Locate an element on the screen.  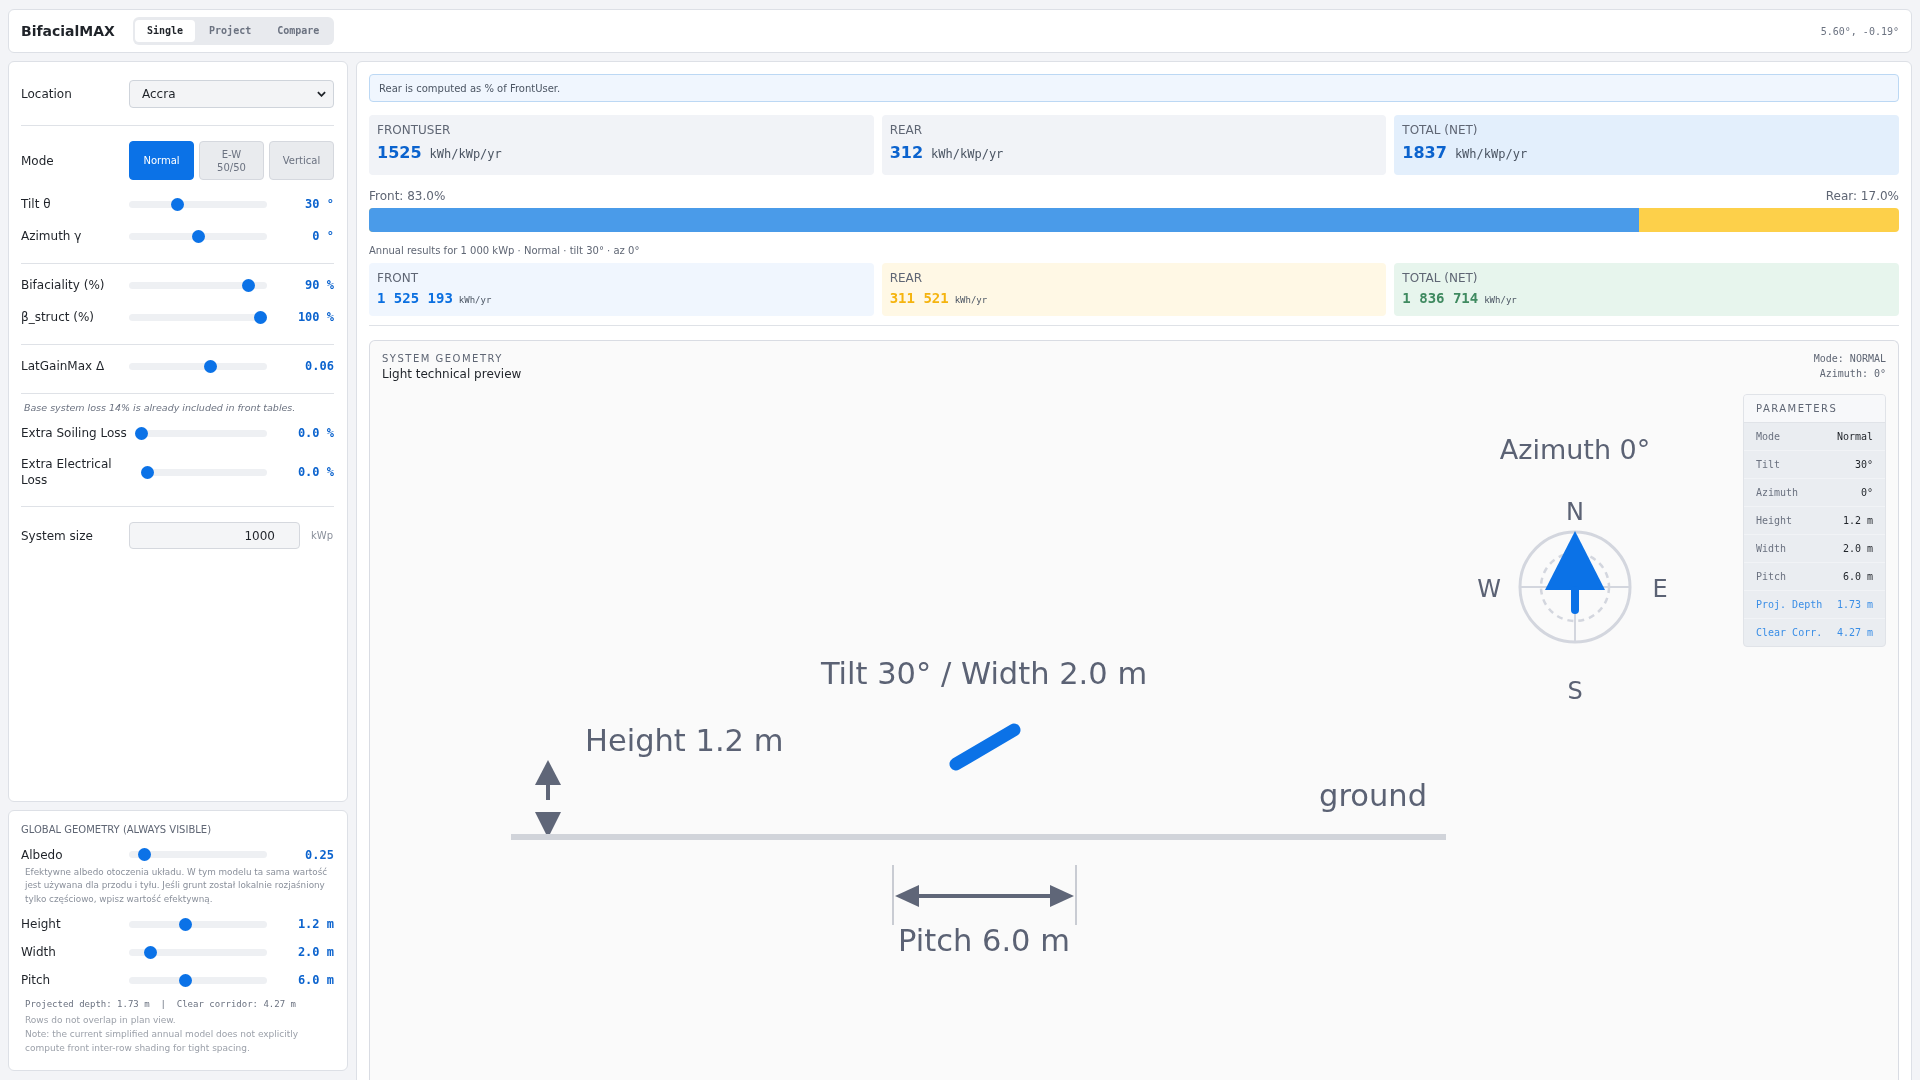
parameter-value: 30° is located at coordinates (1863, 464).